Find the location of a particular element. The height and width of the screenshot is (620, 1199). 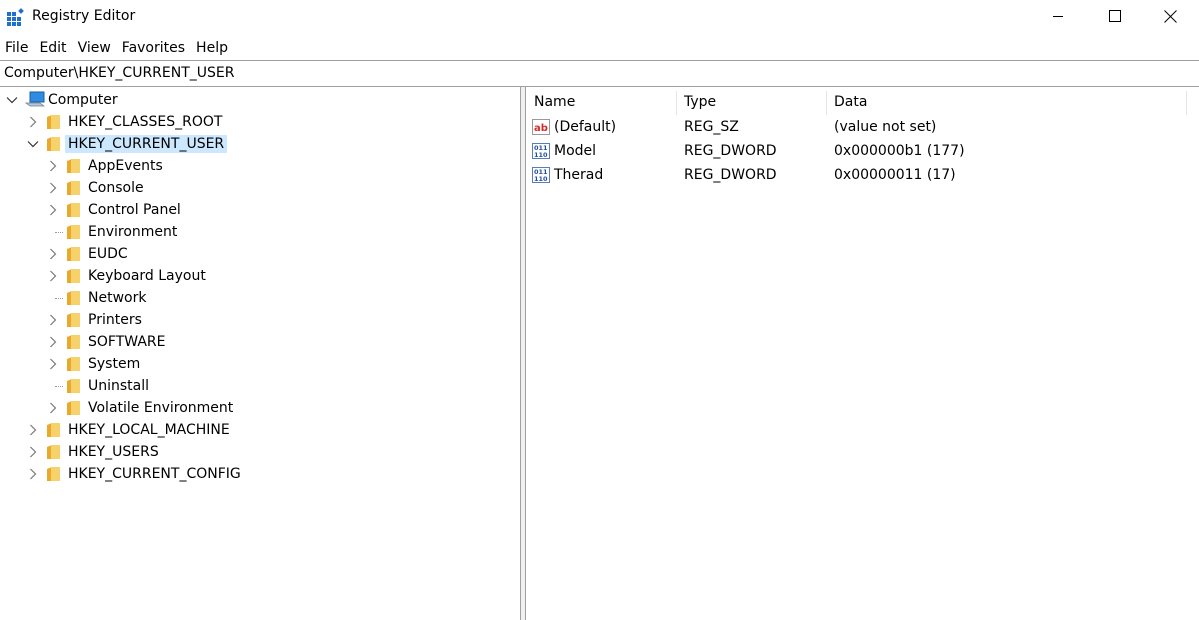

tree-item-appevents: AppEvents is located at coordinates (150, 166).